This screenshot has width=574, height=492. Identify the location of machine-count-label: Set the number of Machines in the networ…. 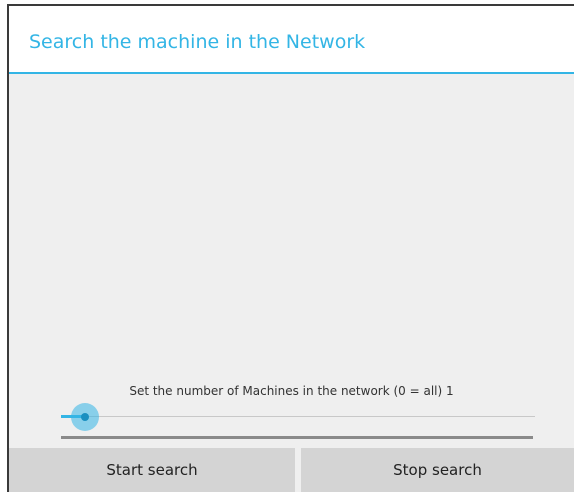
(291, 391).